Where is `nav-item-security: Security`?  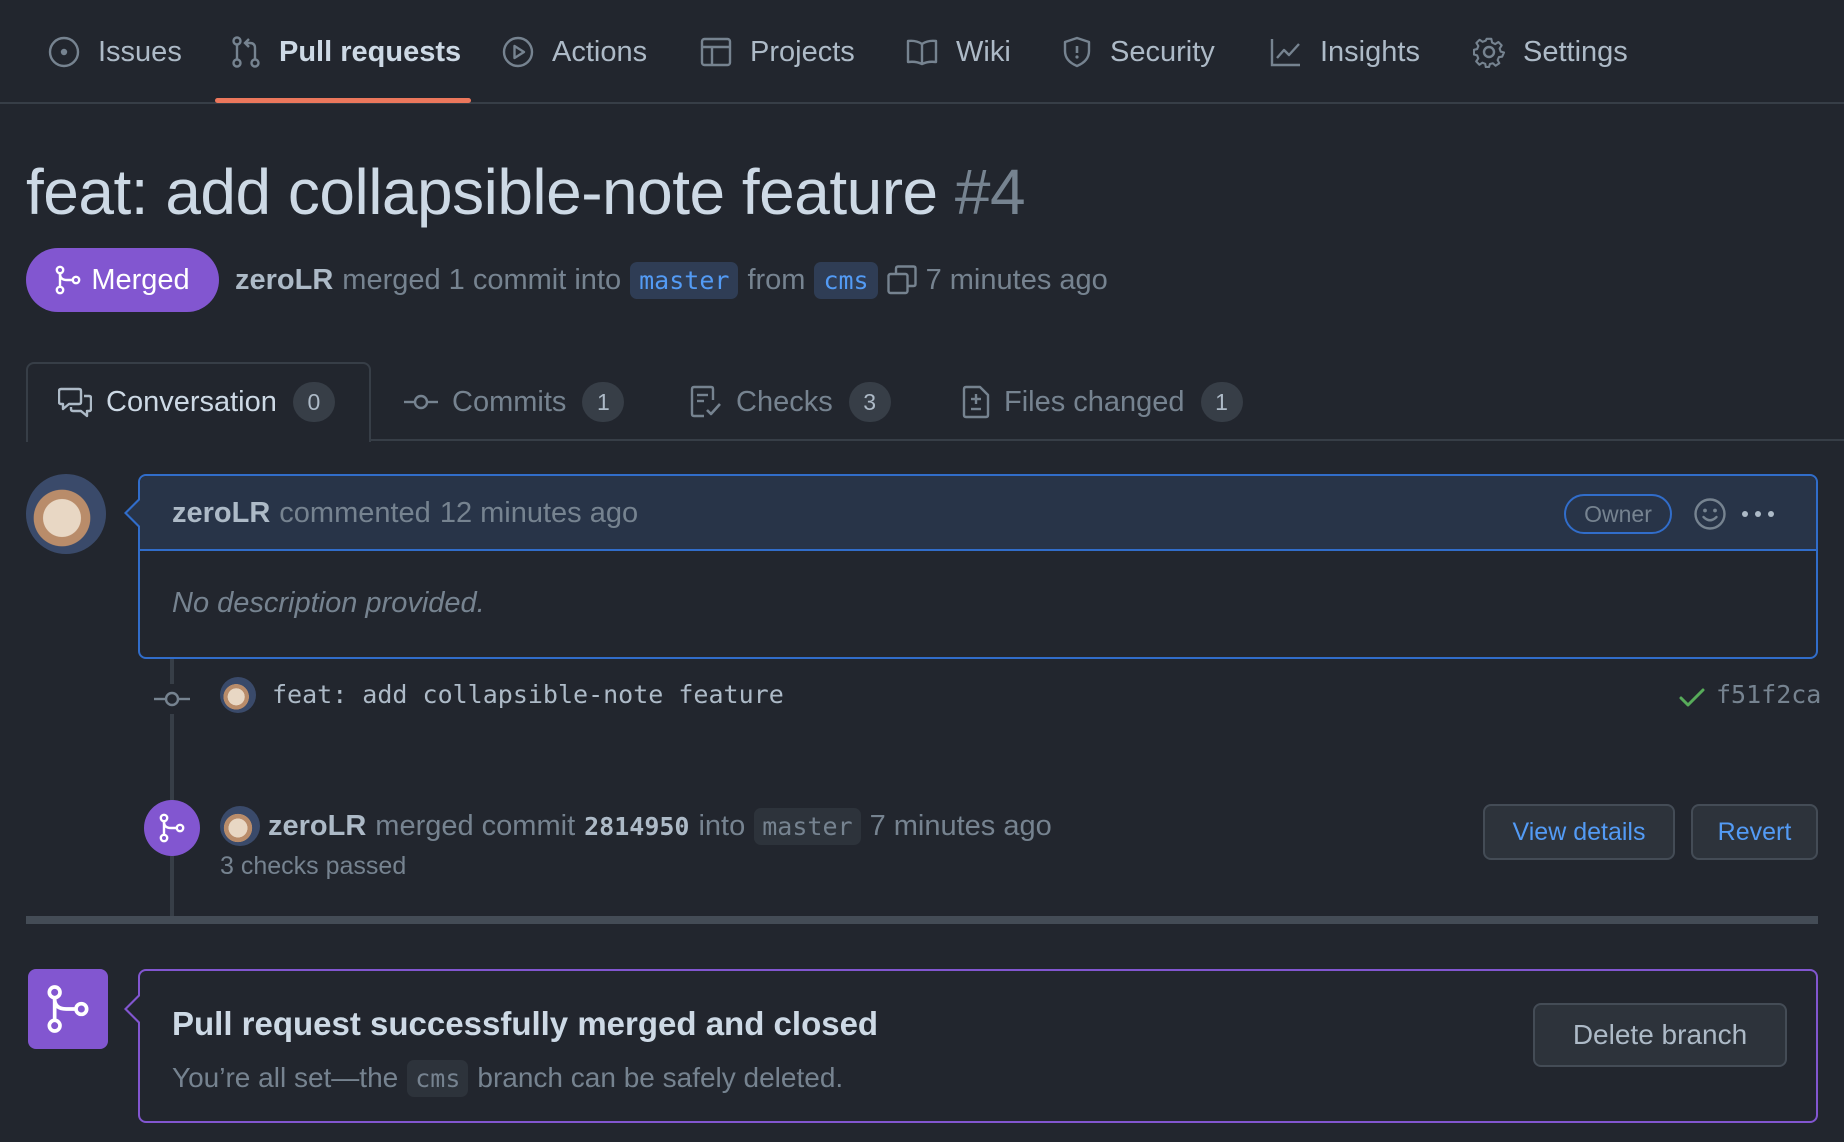 nav-item-security: Security is located at coordinates (1138, 52).